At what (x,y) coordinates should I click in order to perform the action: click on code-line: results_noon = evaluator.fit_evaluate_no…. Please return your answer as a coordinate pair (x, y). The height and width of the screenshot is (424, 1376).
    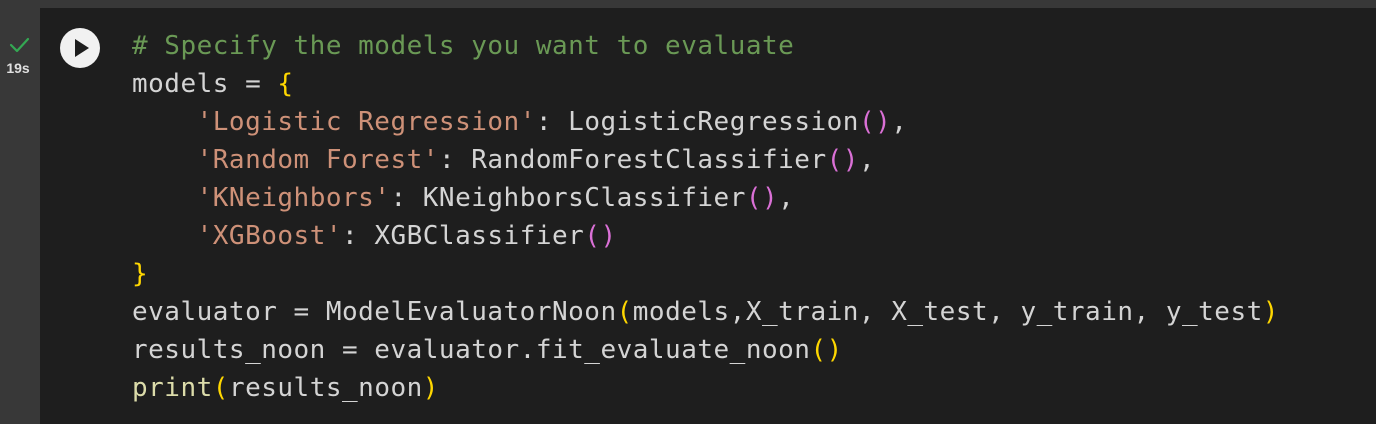
    Looking at the image, I should click on (705, 350).